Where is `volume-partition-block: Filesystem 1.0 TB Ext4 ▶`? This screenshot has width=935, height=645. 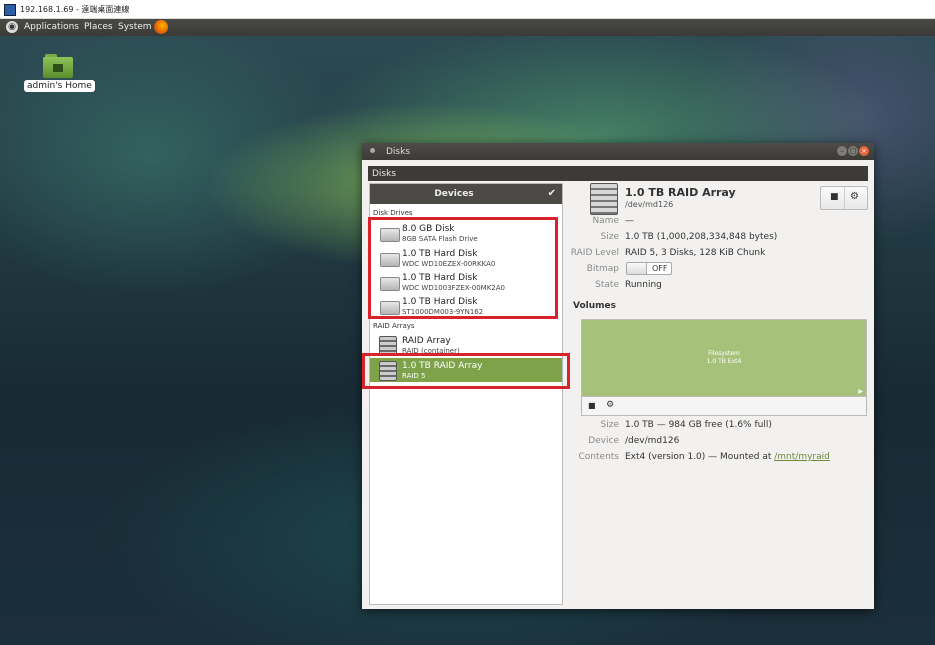 volume-partition-block: Filesystem 1.0 TB Ext4 ▶ is located at coordinates (724, 358).